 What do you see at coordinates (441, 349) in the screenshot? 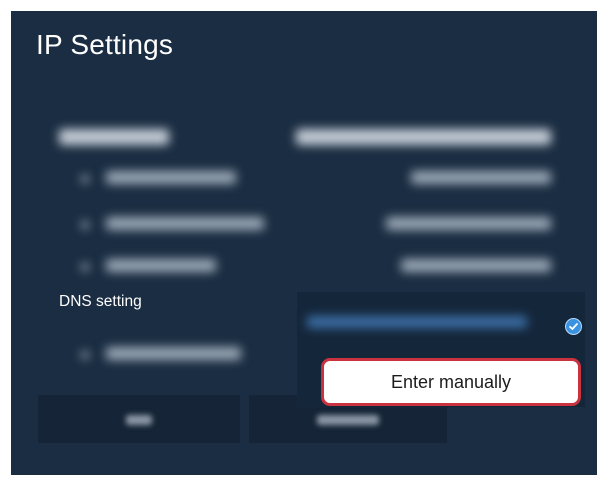
I see `dns-setting-dropdown: Enter manually` at bounding box center [441, 349].